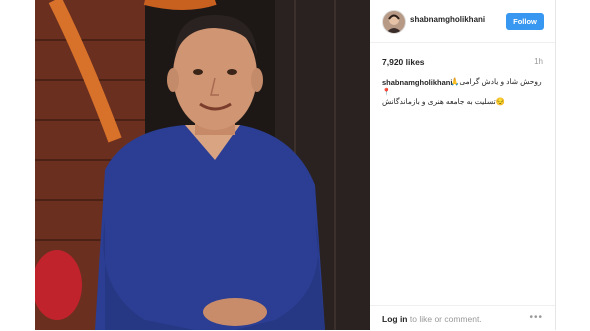  I want to click on login-prompt: Log in to like or comment., so click(432, 319).